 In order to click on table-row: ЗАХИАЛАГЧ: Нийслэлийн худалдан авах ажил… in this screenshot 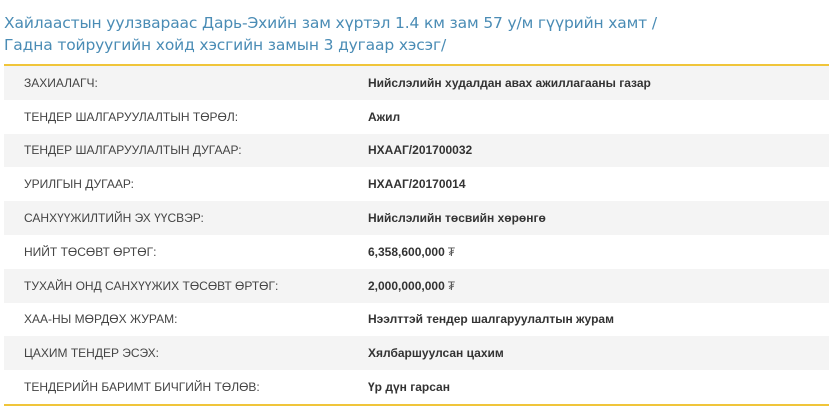, I will do `click(416, 83)`.